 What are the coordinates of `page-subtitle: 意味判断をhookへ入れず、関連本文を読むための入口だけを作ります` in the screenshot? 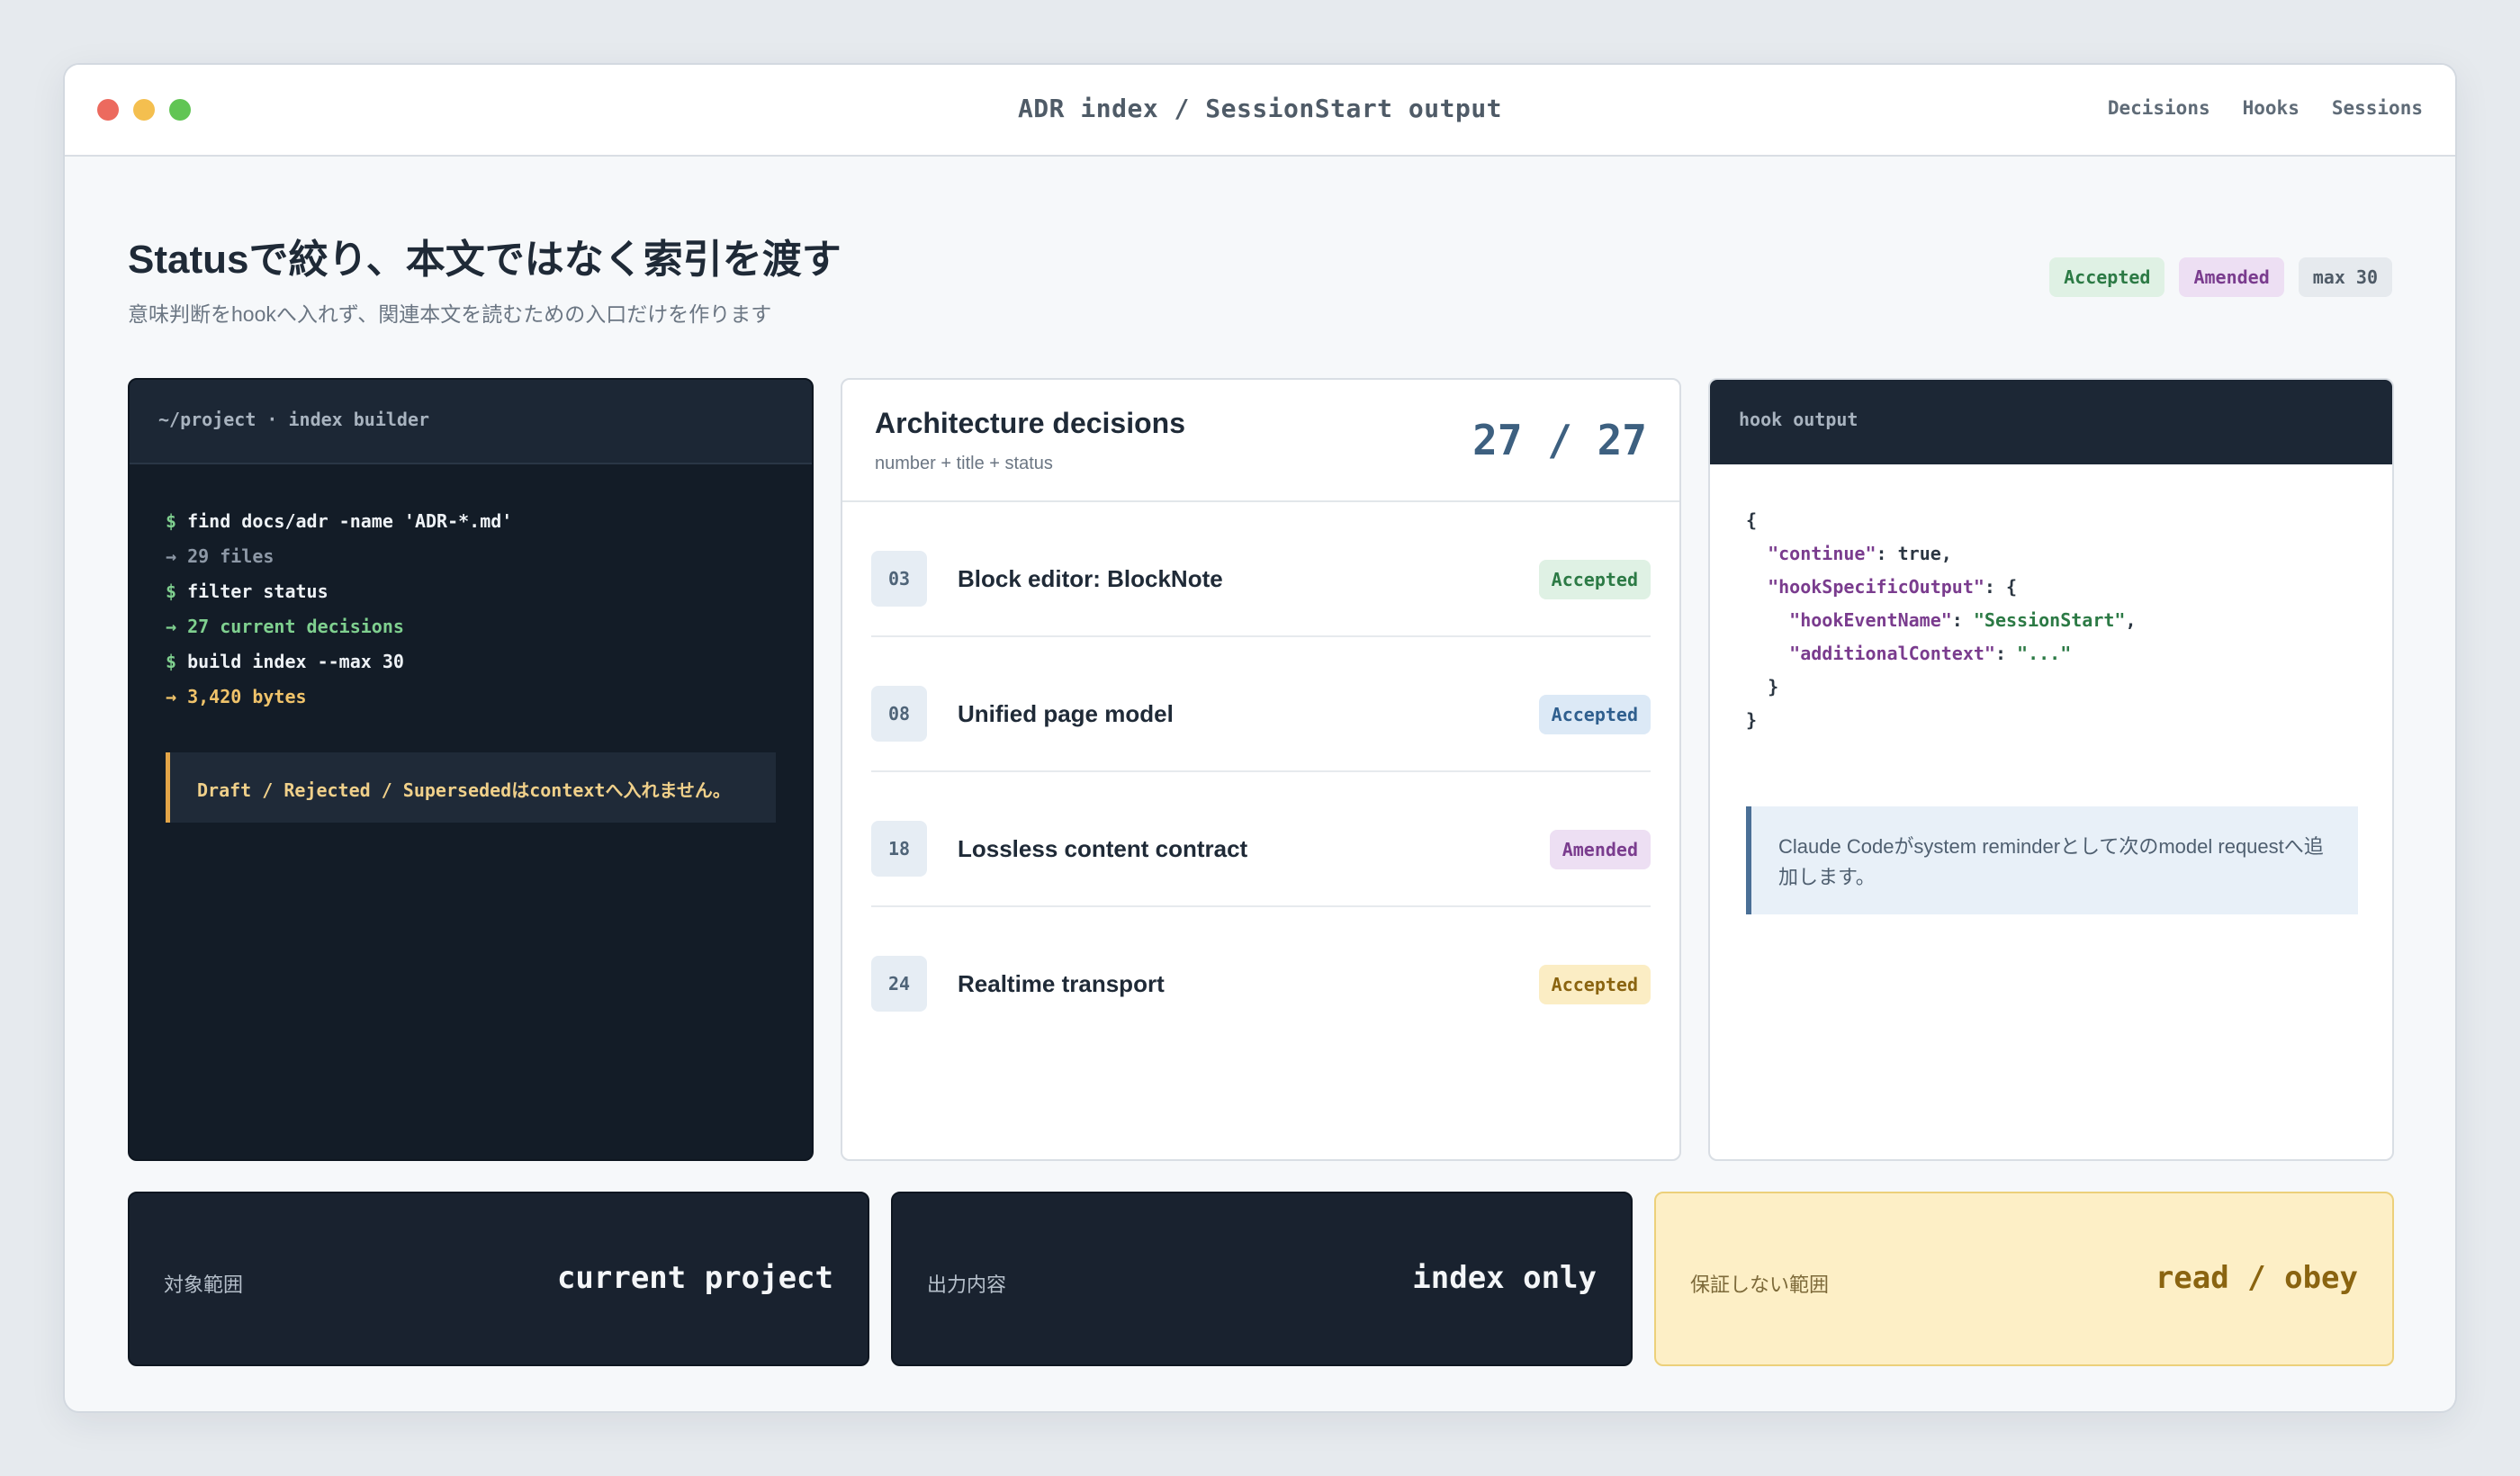 It's located at (450, 314).